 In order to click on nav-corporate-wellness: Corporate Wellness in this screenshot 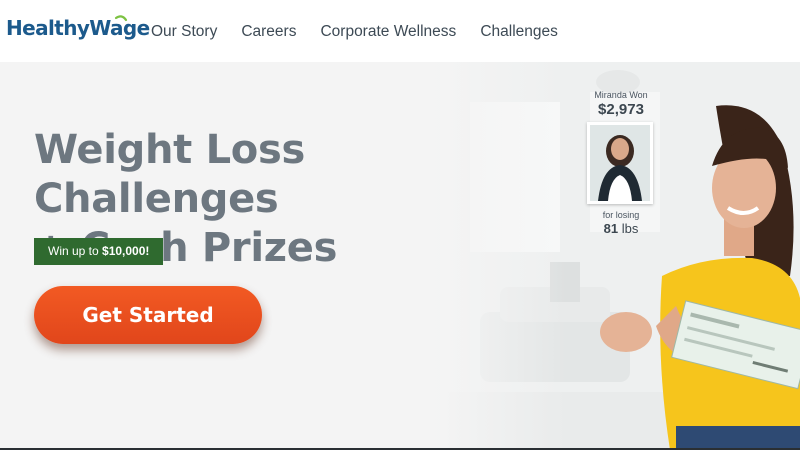, I will do `click(388, 32)`.